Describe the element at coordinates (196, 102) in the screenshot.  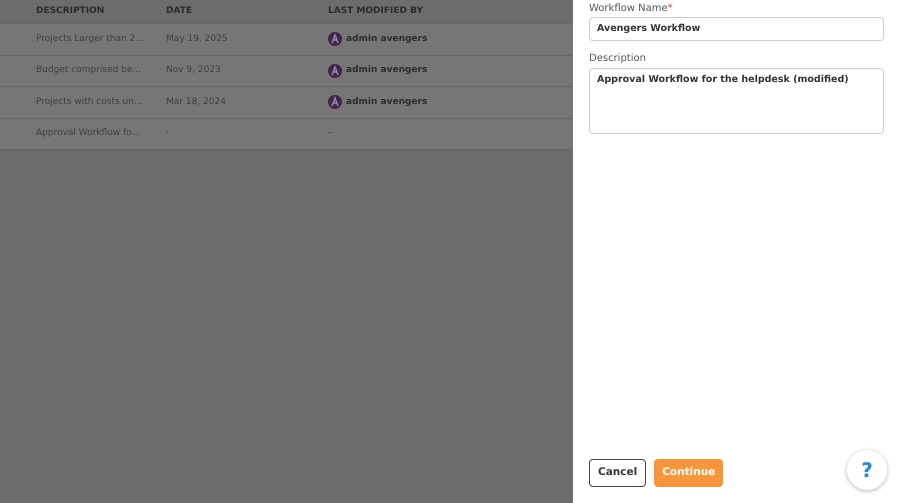
I see `table-cell-text: Mar 18, 2024` at that location.